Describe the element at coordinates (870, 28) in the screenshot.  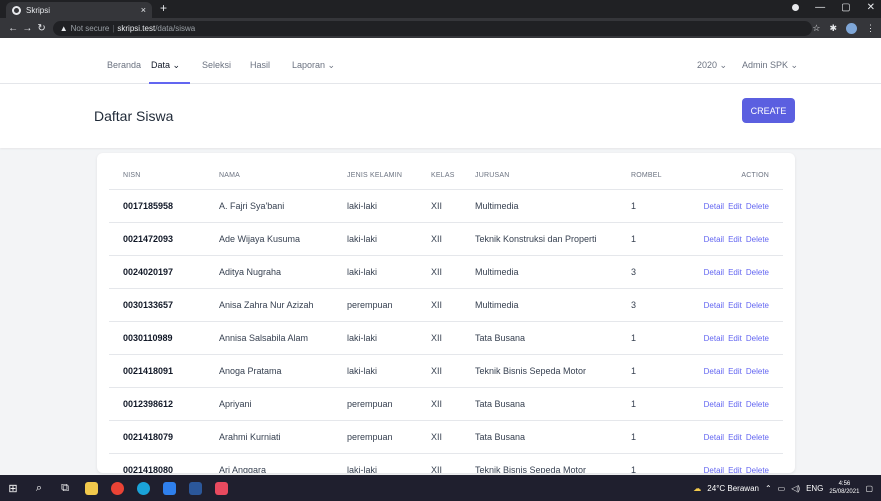
I see `menu-icon: ⋮` at that location.